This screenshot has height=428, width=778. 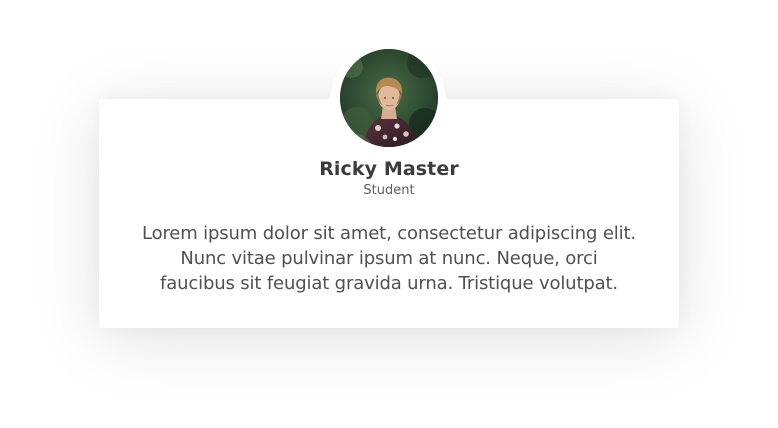 I want to click on person-photo-icon, so click(x=389, y=98).